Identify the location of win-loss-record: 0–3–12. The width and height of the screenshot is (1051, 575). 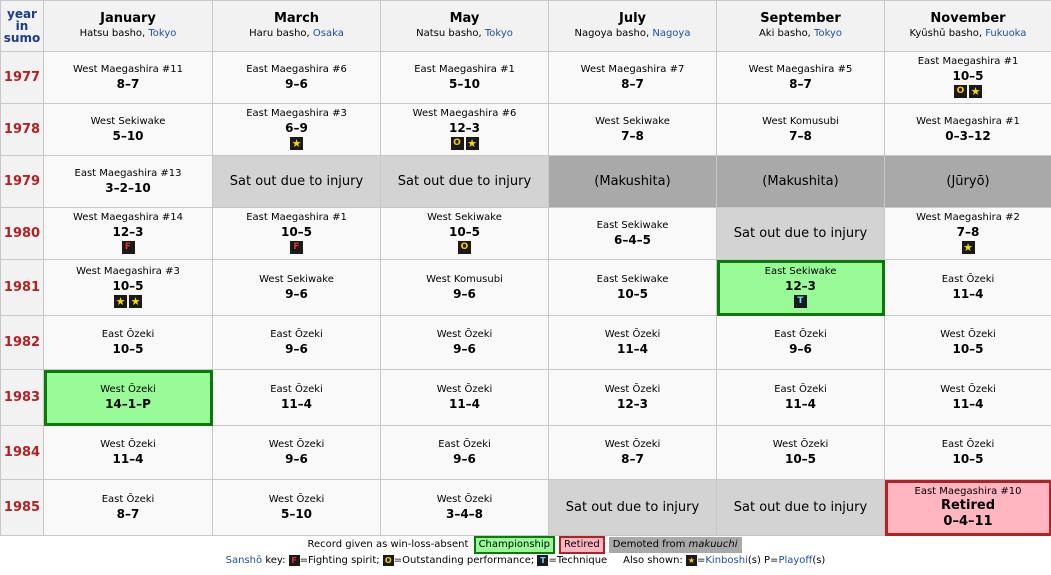
(968, 135).